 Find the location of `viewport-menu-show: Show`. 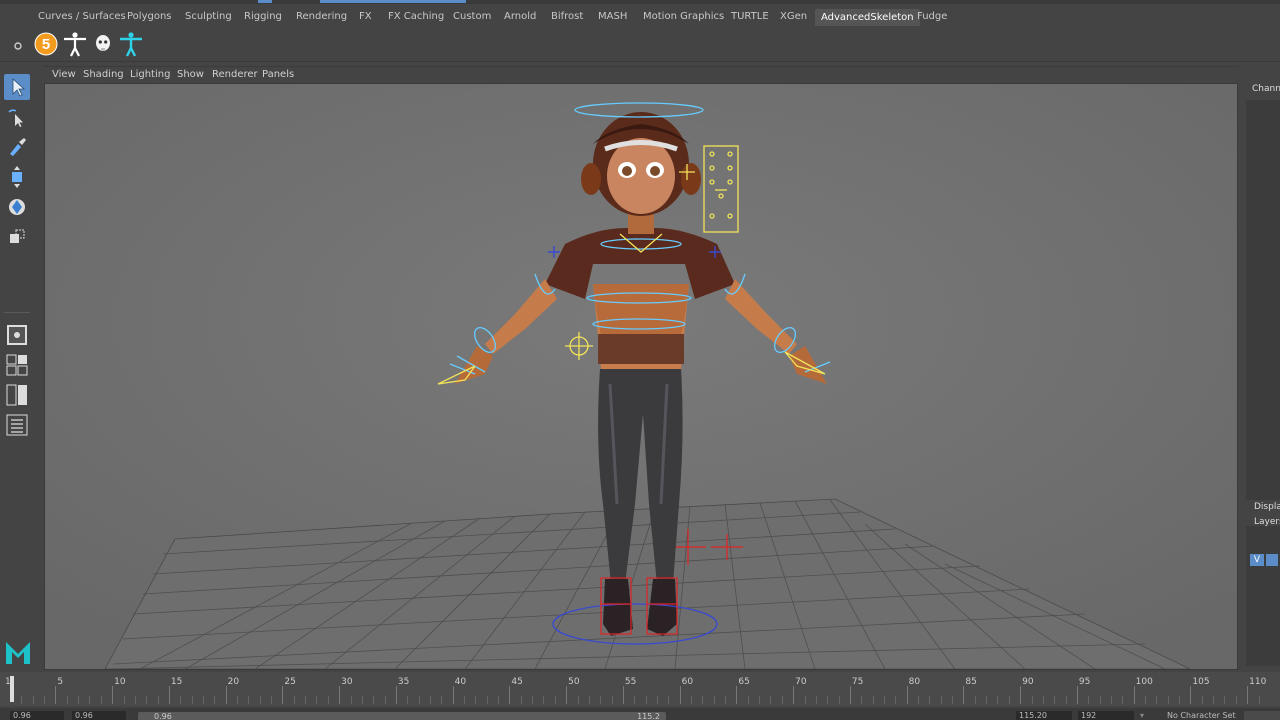

viewport-menu-show: Show is located at coordinates (190, 74).